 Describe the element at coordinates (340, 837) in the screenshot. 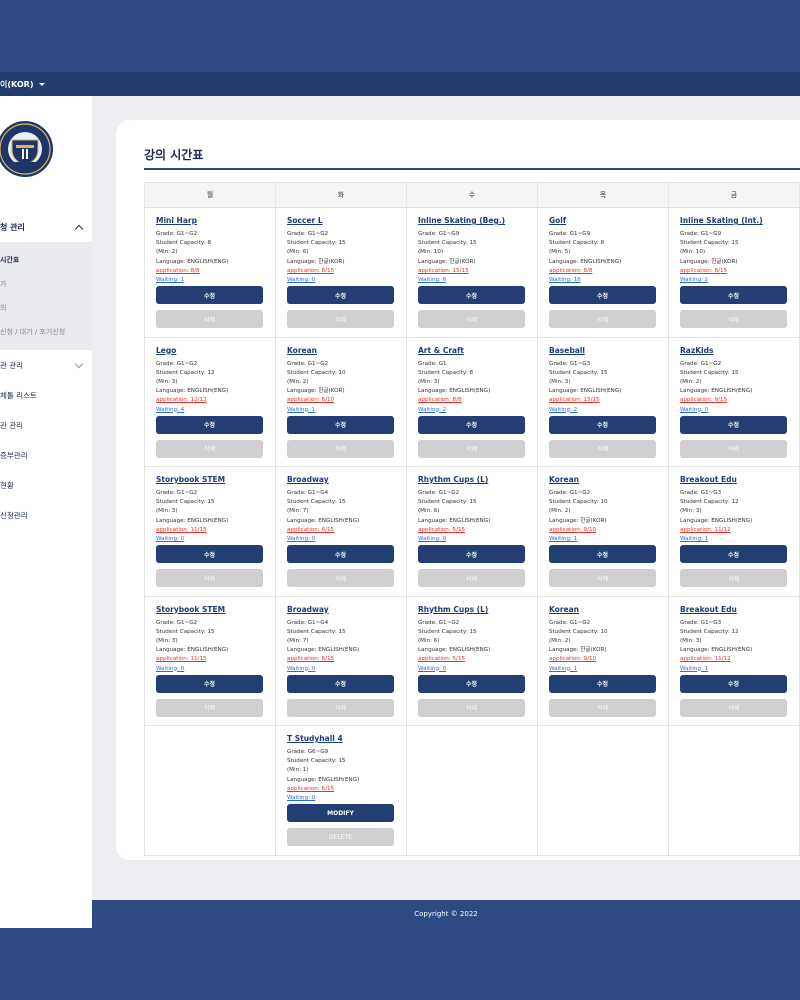

I see `delete-button: DELETE` at that location.